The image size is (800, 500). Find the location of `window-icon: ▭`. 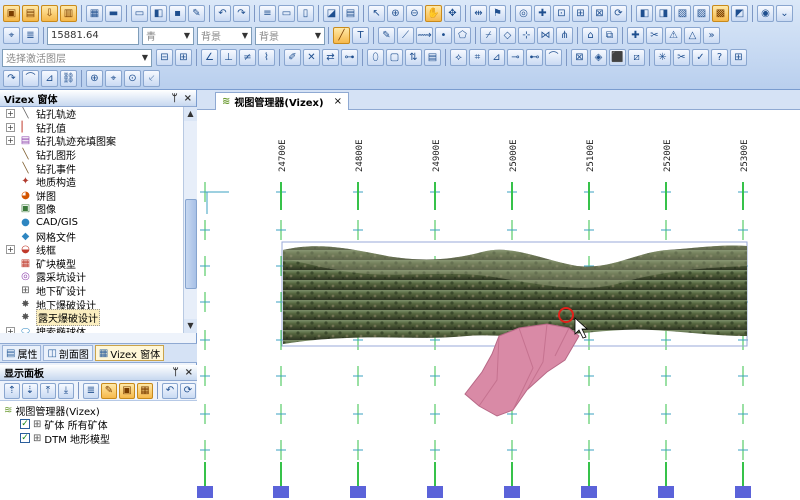

window-icon: ▭ is located at coordinates (286, 13).